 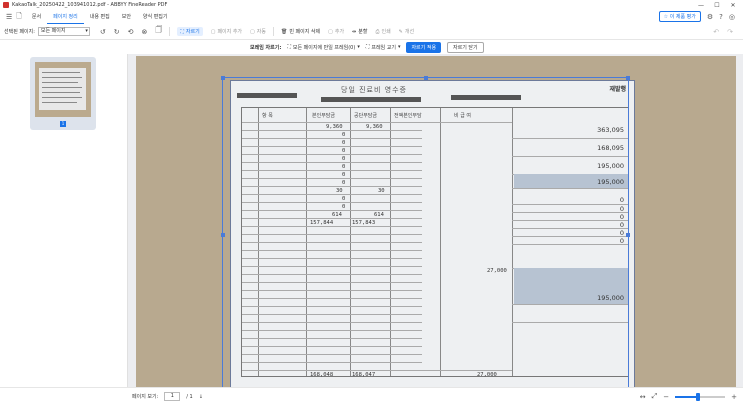 I want to click on crop-button: ⛶ 자르기, so click(x=190, y=31).